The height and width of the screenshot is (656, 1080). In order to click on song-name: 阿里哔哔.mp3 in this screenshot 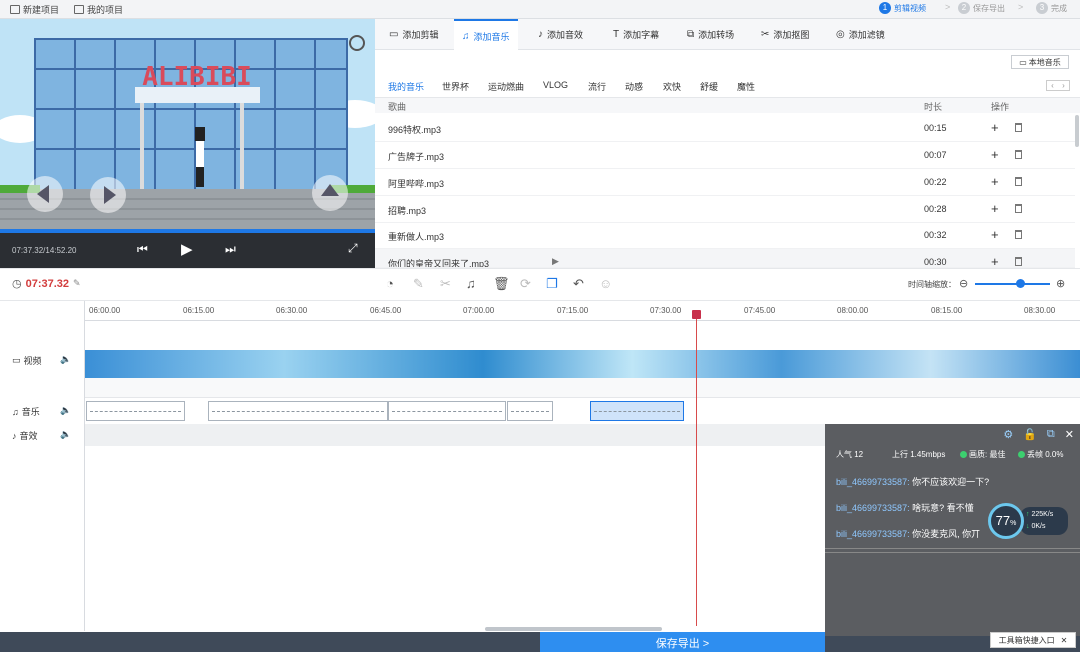, I will do `click(416, 184)`.